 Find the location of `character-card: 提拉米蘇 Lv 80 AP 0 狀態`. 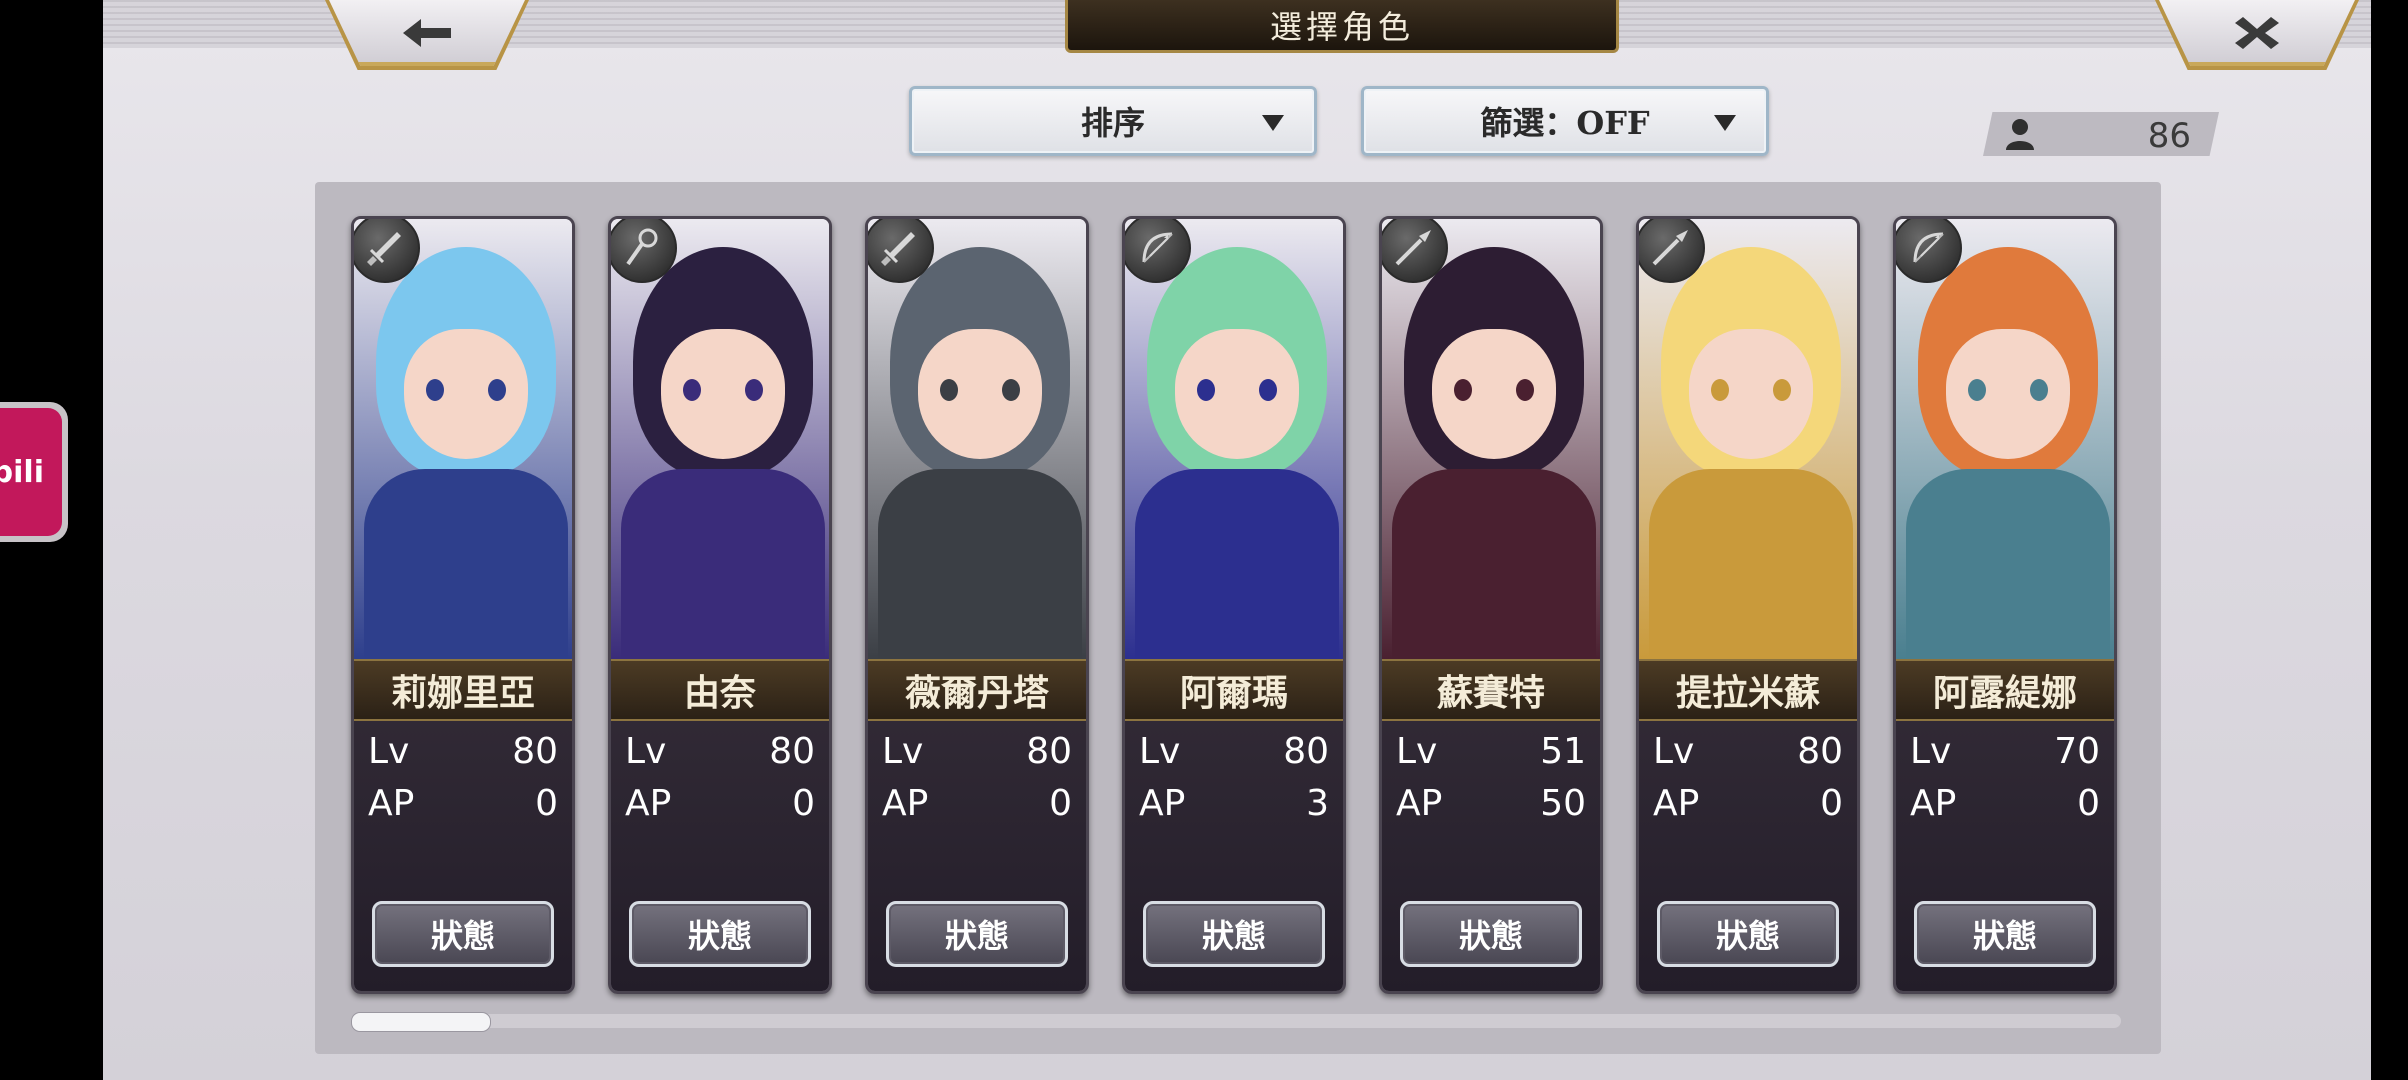

character-card: 提拉米蘇 Lv 80 AP 0 狀態 is located at coordinates (1748, 605).